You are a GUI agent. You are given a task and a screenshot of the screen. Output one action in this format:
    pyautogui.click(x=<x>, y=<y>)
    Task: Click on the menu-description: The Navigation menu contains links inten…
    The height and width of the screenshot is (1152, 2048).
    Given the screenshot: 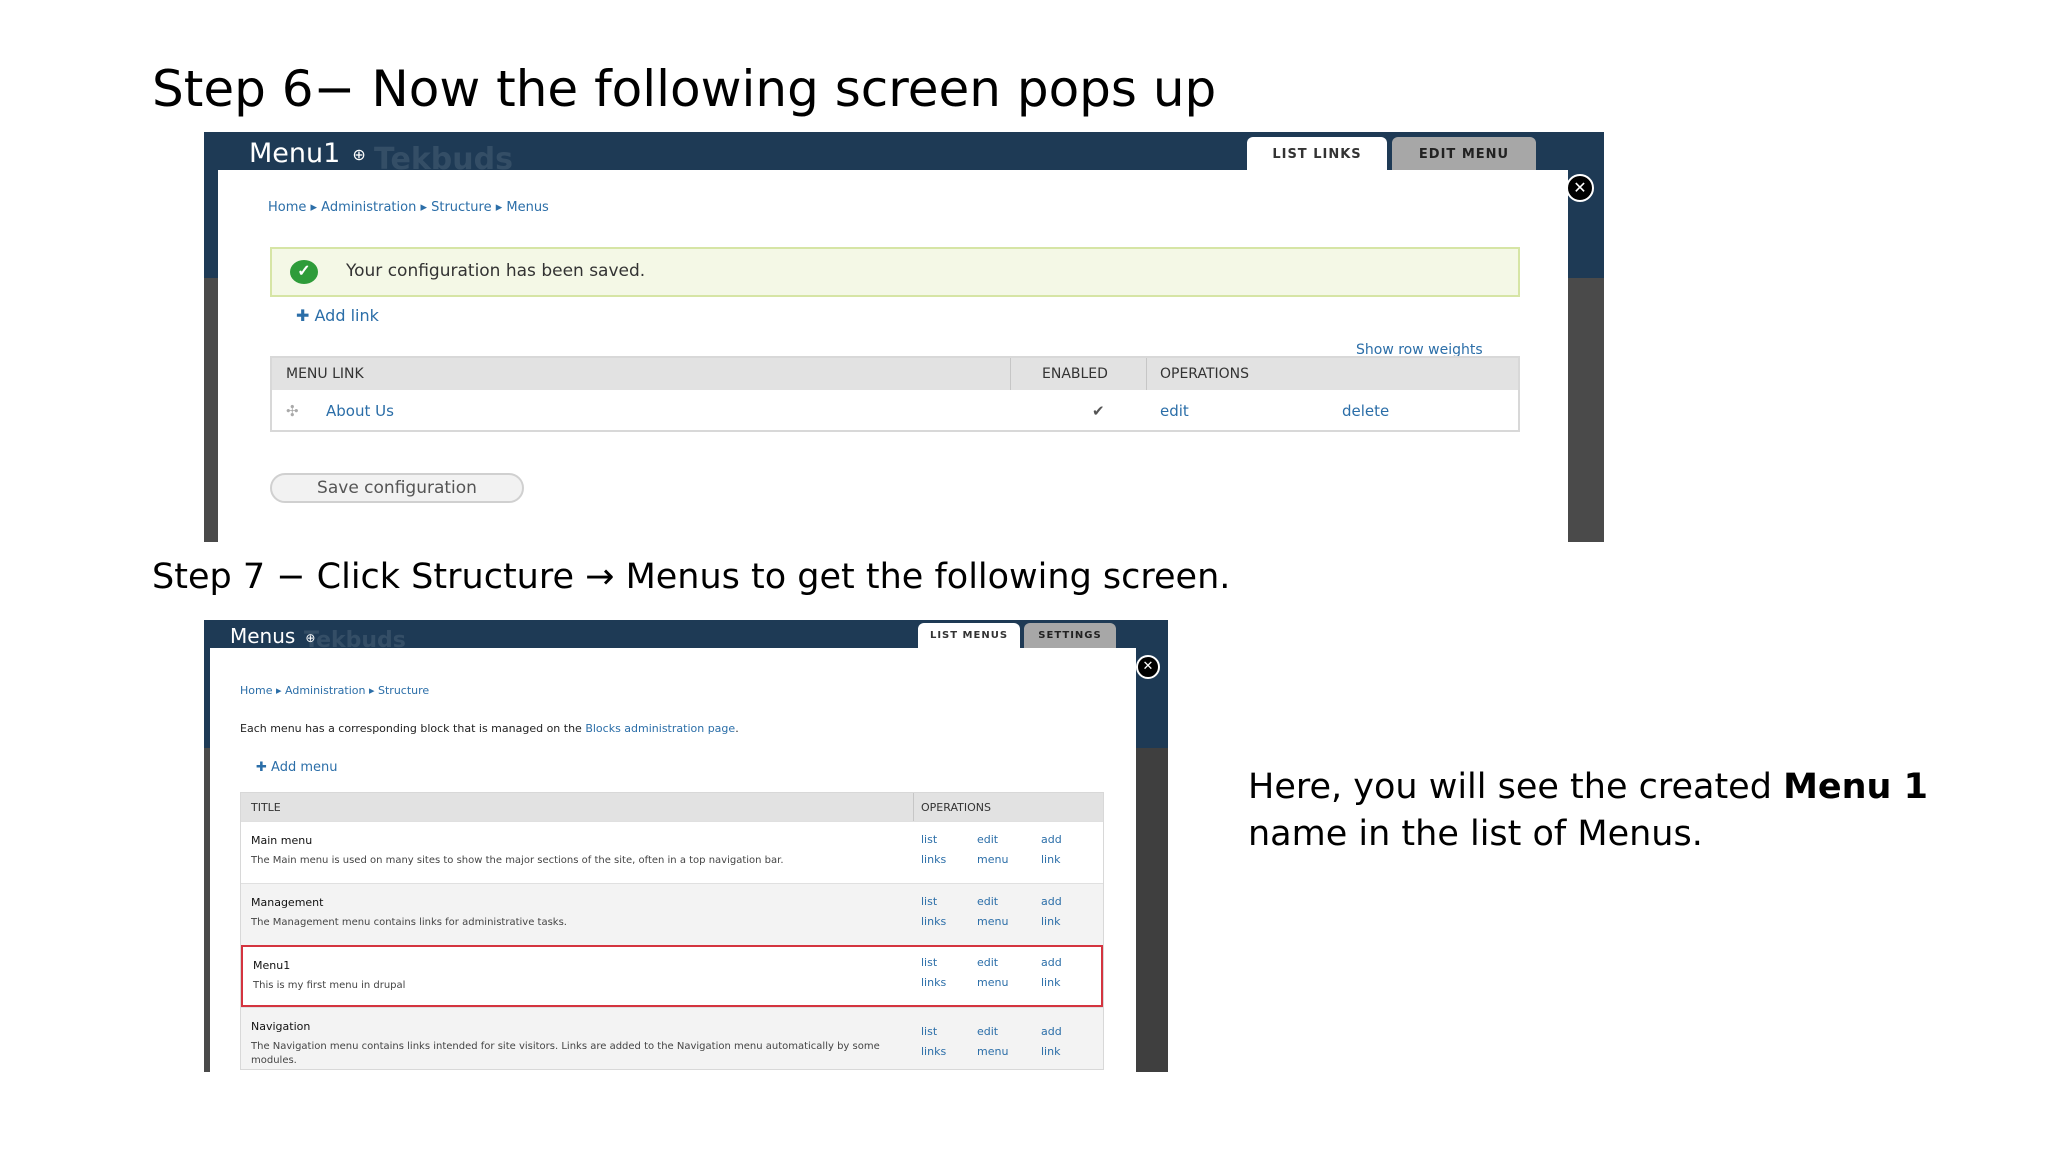 What is the action you would take?
    pyautogui.click(x=565, y=1053)
    